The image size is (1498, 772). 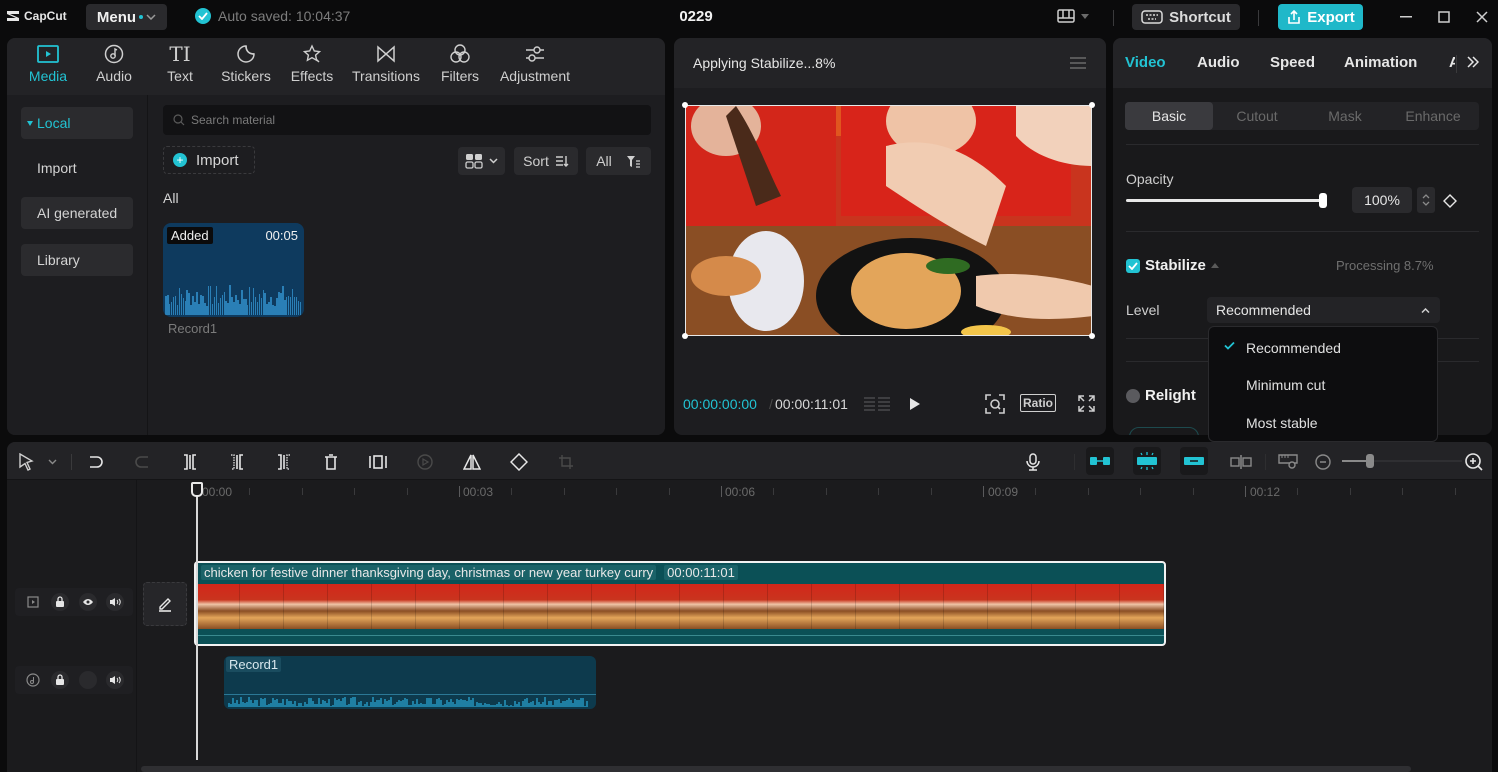 I want to click on zoom-fit-button, so click(x=995, y=404).